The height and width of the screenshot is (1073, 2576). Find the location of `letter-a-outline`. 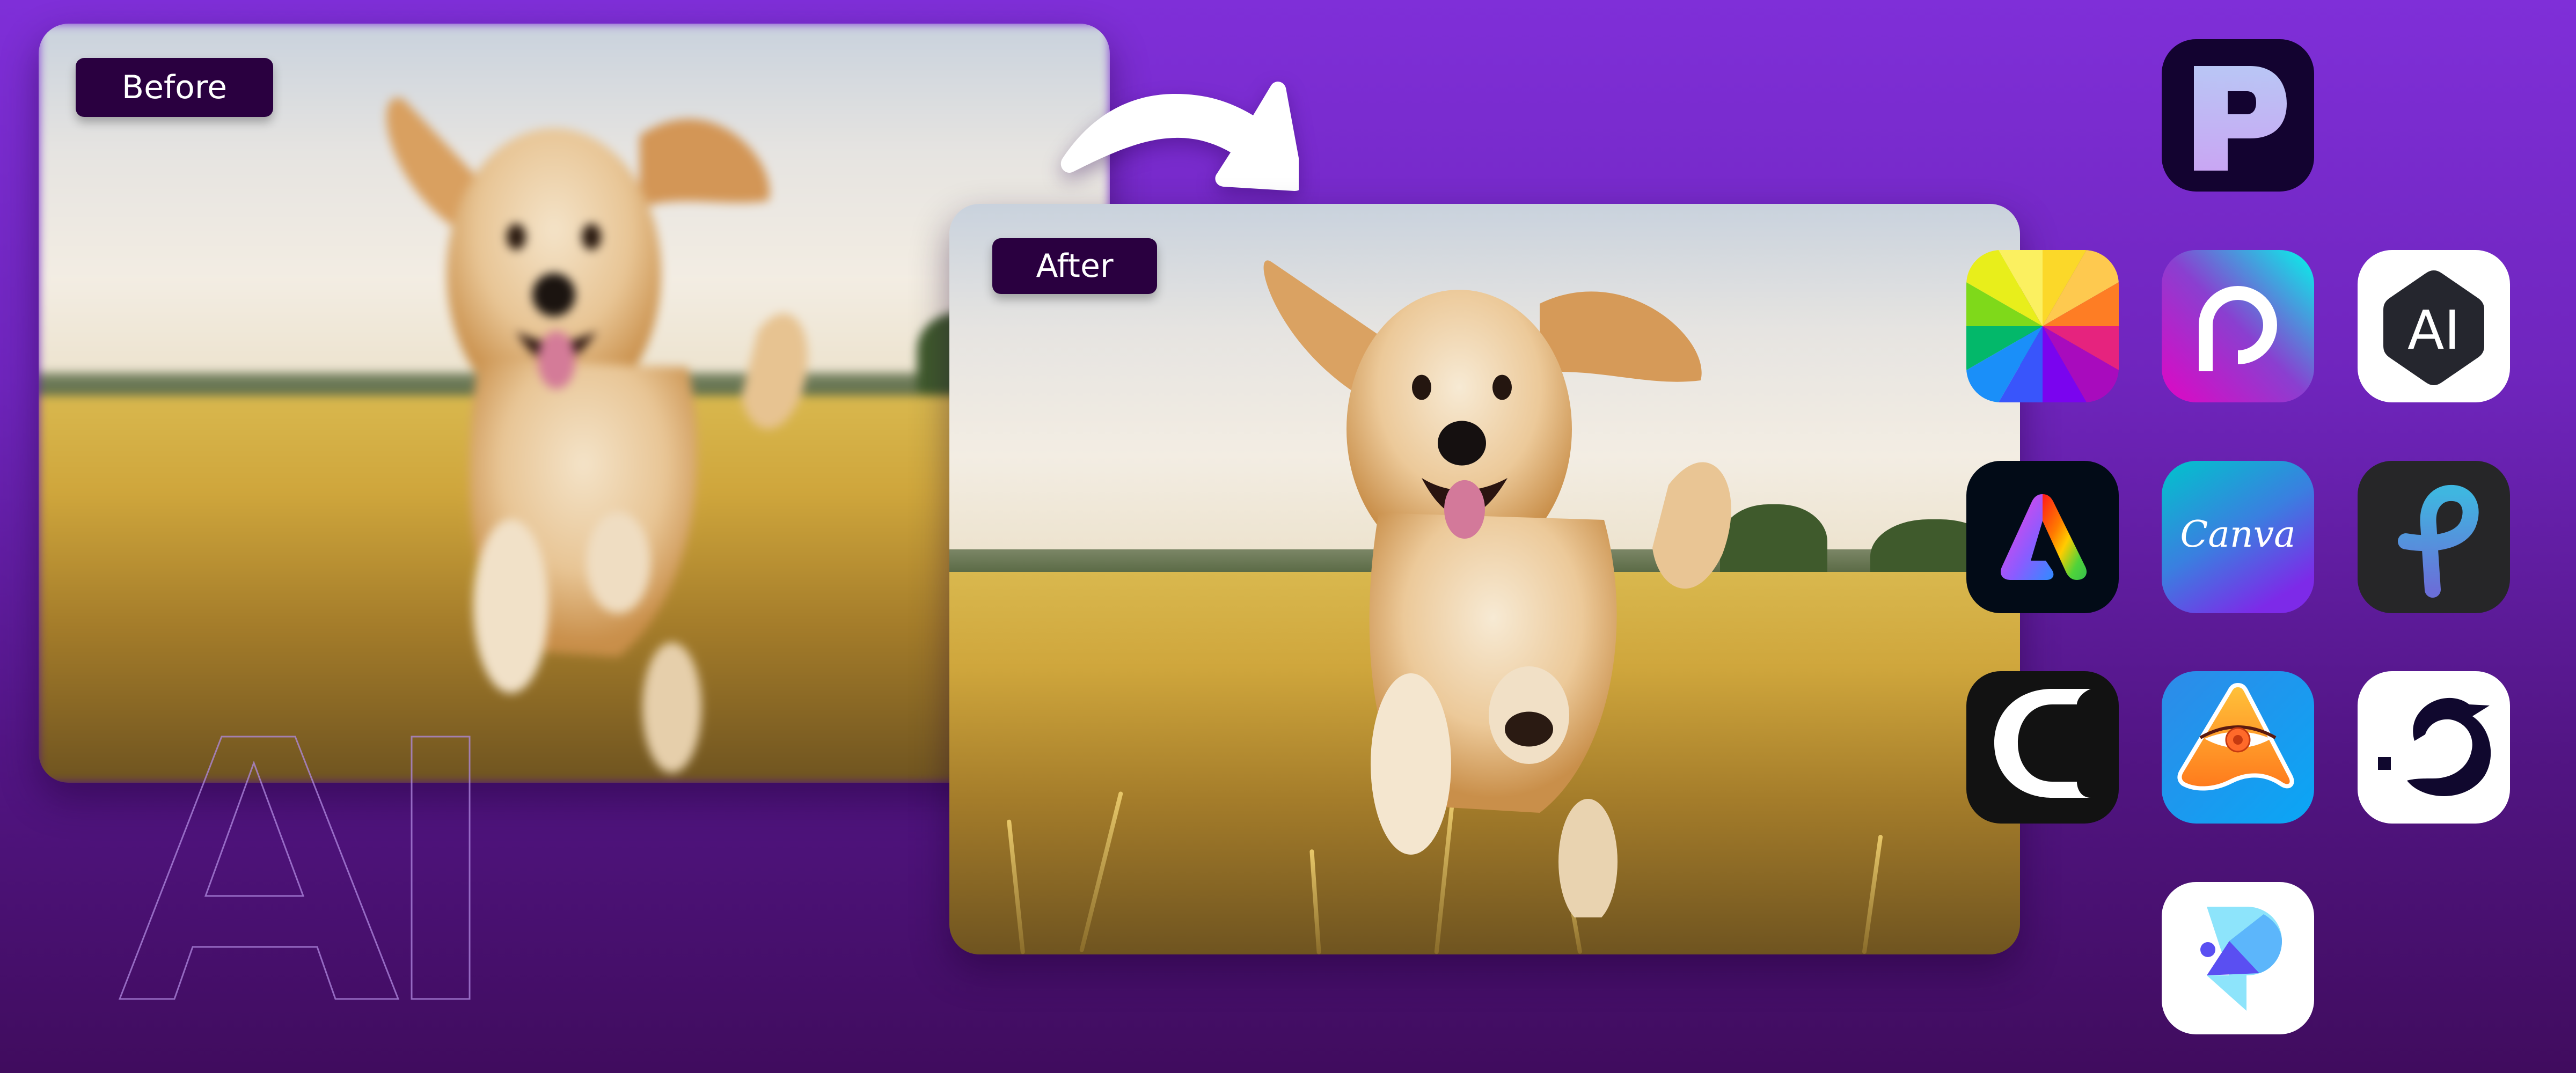

letter-a-outline is located at coordinates (259, 868).